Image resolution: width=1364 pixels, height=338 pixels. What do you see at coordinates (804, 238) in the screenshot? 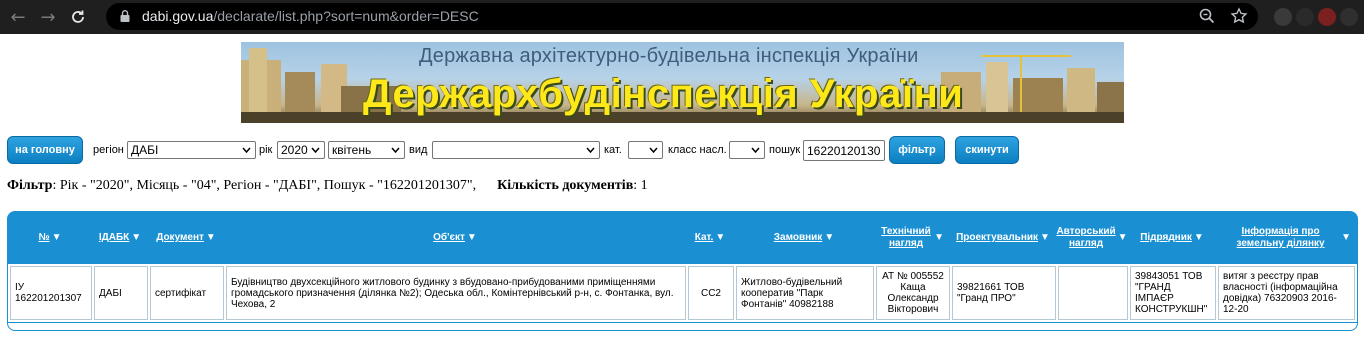
I see `header-customer: Замовник ▼` at bounding box center [804, 238].